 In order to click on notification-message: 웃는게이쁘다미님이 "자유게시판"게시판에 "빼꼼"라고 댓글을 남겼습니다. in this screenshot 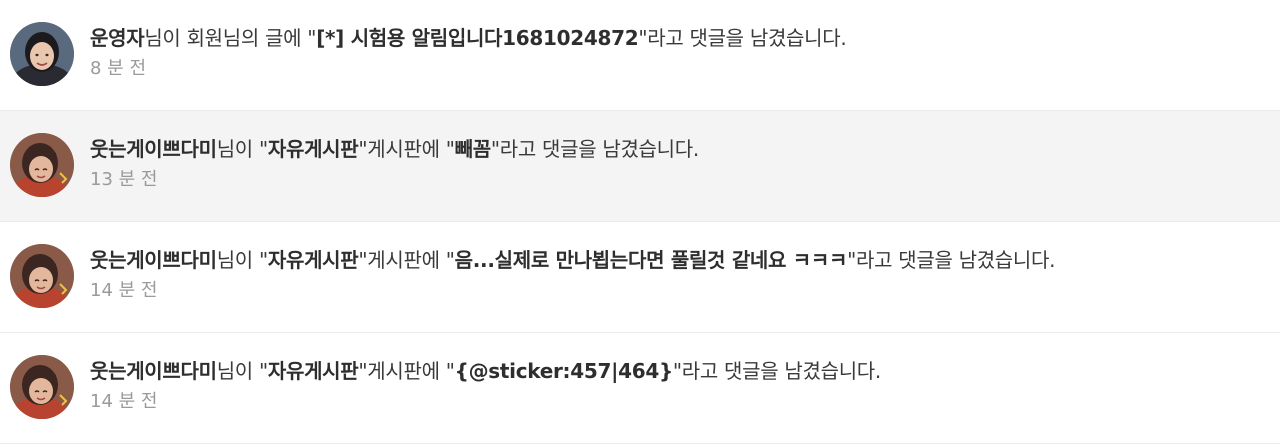, I will do `click(394, 149)`.